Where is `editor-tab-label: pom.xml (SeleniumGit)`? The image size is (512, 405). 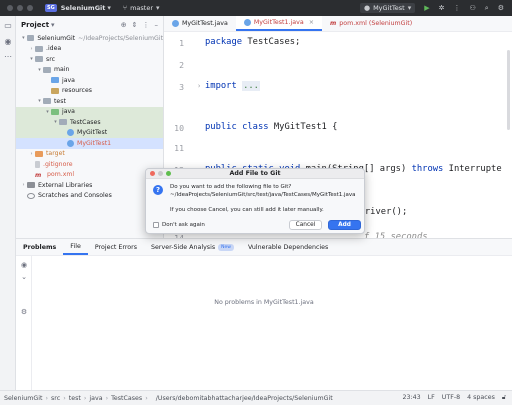 editor-tab-label: pom.xml (SeleniumGit) is located at coordinates (376, 23).